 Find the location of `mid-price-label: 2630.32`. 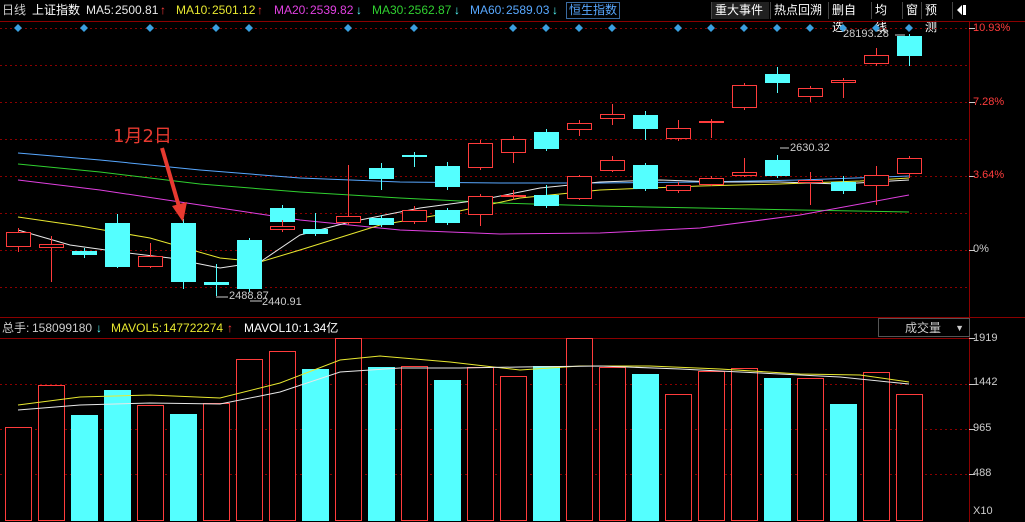

mid-price-label: 2630.32 is located at coordinates (810, 148).